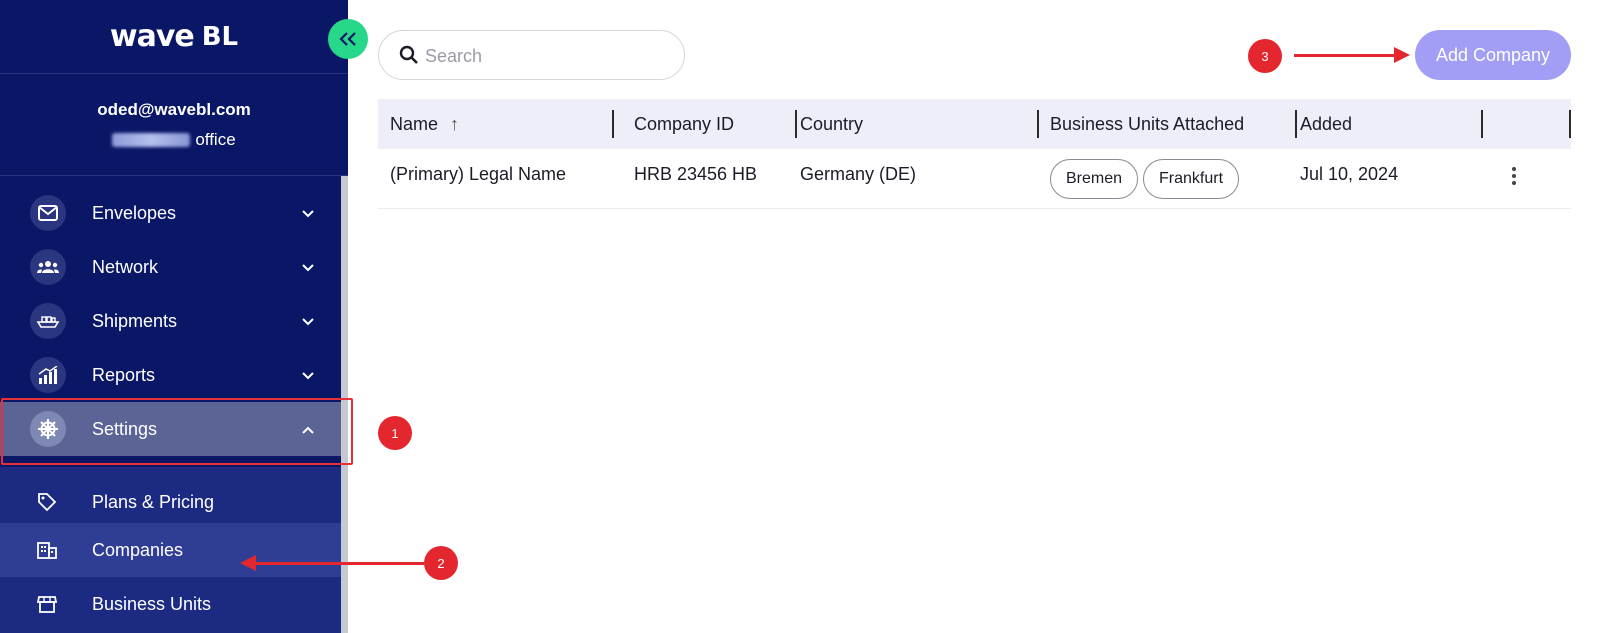 This screenshot has width=1600, height=633. Describe the element at coordinates (47, 604) in the screenshot. I see `store-icon` at that location.